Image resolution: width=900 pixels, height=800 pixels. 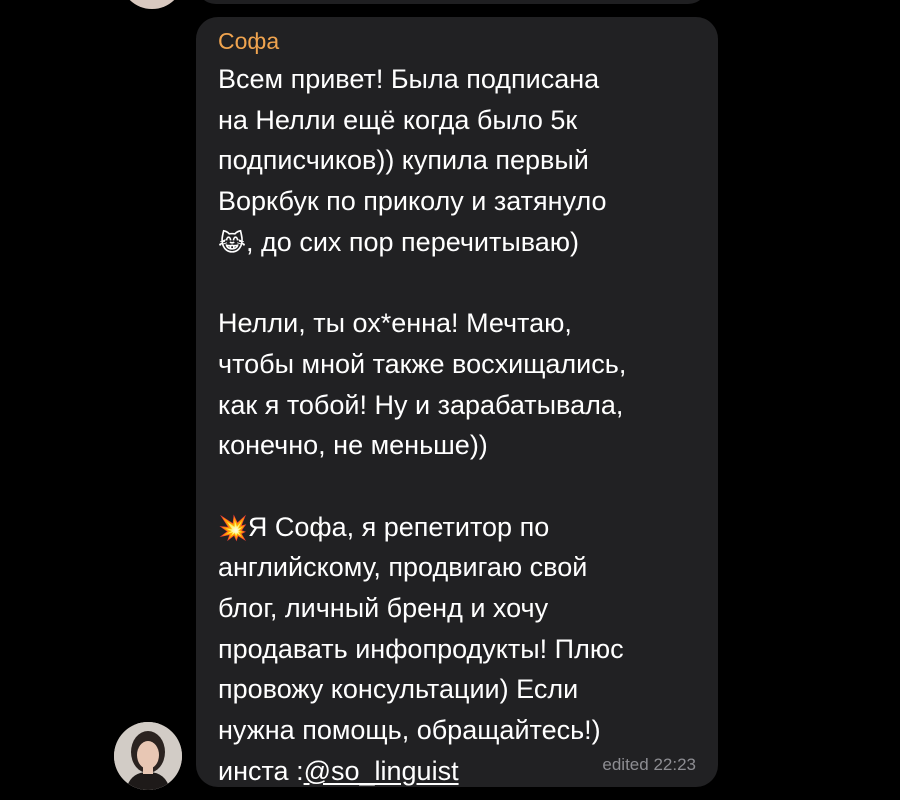 What do you see at coordinates (413, 241) in the screenshot?
I see `message-line: , до сих пор перечитываю)` at bounding box center [413, 241].